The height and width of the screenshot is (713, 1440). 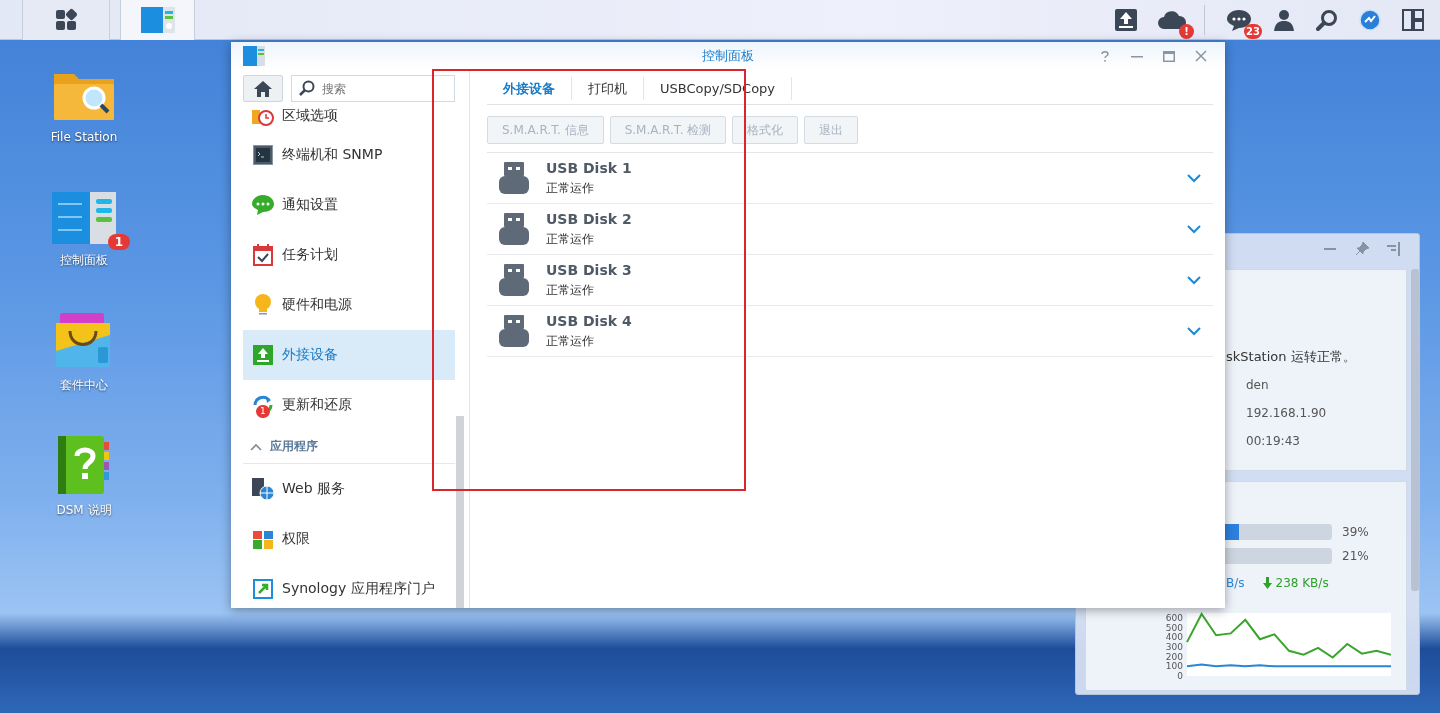 What do you see at coordinates (263, 205) in the screenshot?
I see `chat-bubble-icon` at bounding box center [263, 205].